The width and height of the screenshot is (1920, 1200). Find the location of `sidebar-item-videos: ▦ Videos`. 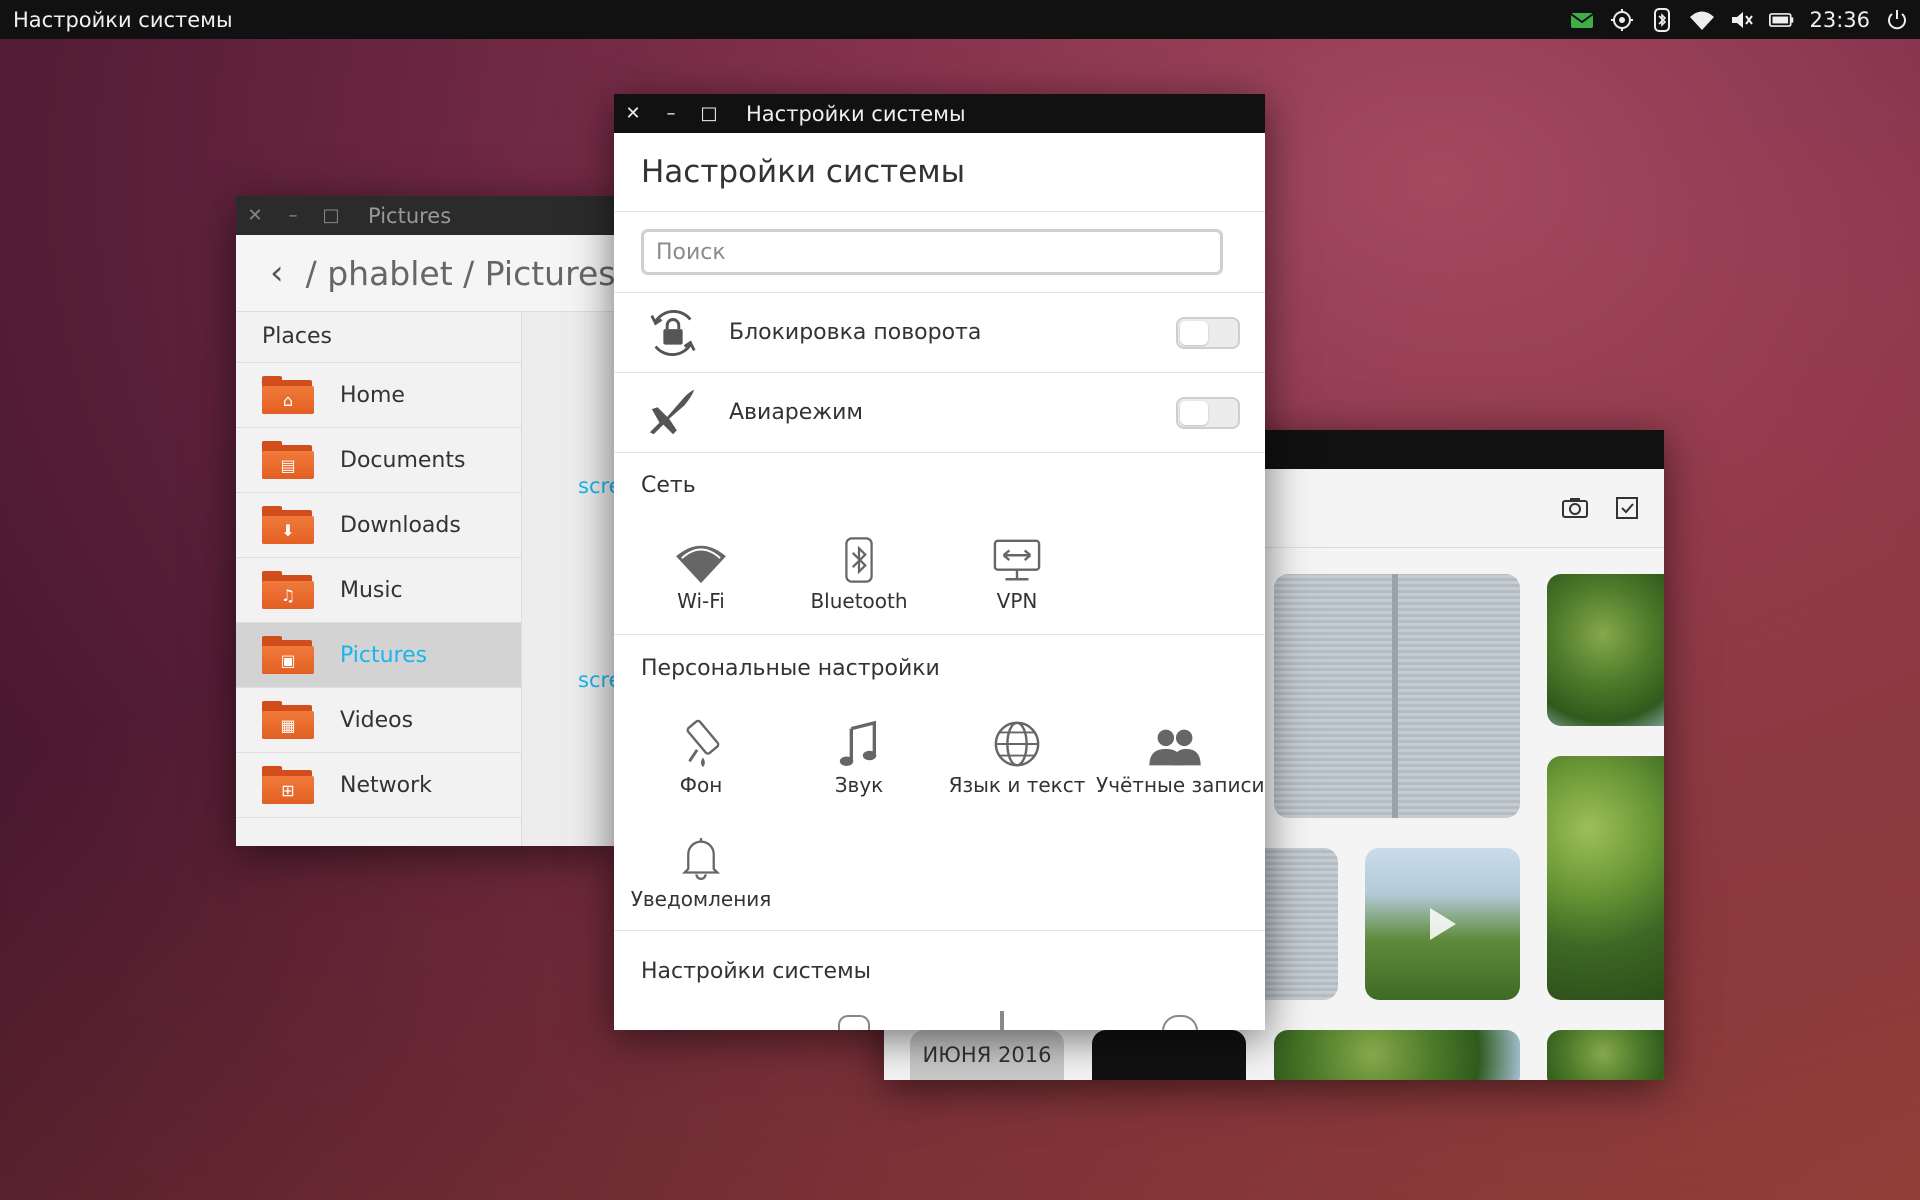

sidebar-item-videos: ▦ Videos is located at coordinates (378, 720).